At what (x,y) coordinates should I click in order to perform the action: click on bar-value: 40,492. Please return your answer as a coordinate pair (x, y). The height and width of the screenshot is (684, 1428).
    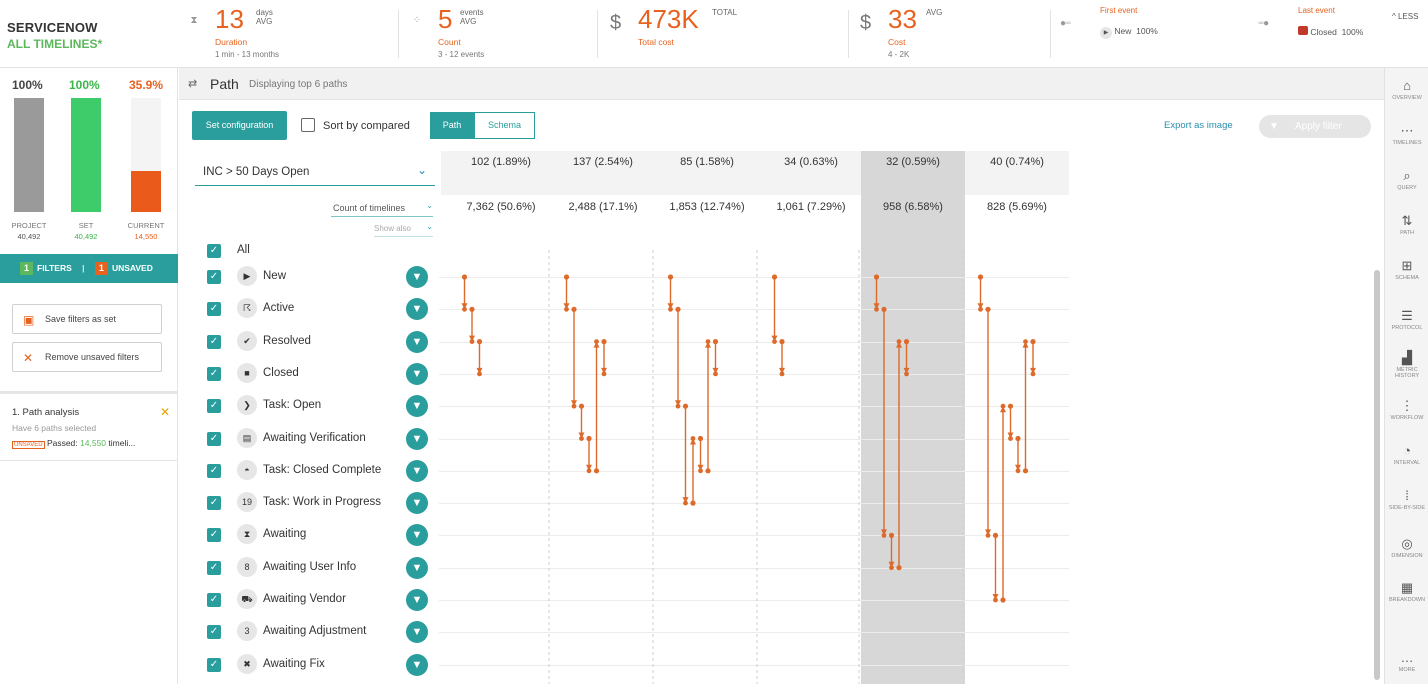
    Looking at the image, I should click on (86, 236).